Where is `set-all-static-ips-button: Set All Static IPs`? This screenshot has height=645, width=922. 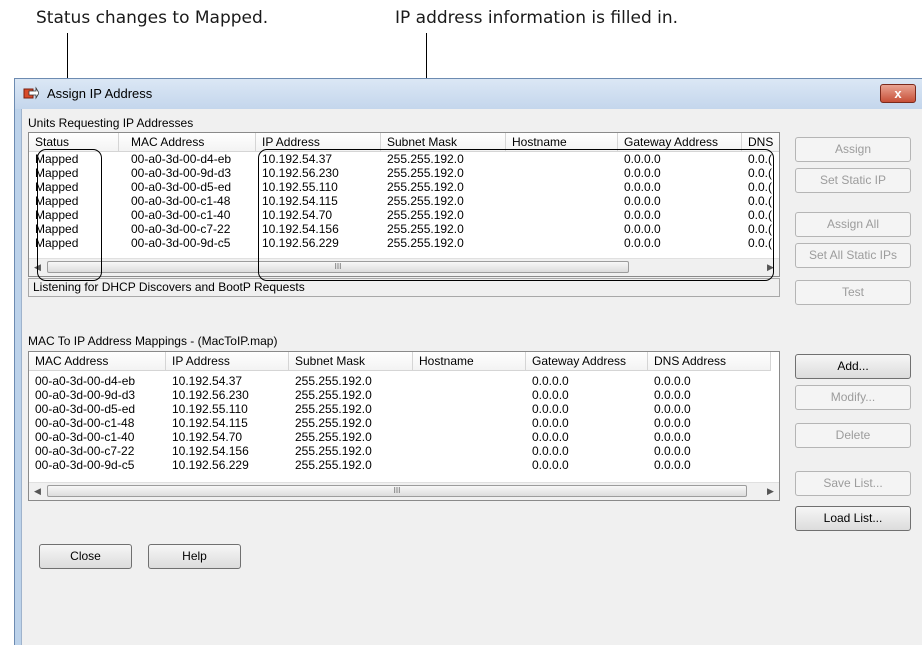
set-all-static-ips-button: Set All Static IPs is located at coordinates (853, 255).